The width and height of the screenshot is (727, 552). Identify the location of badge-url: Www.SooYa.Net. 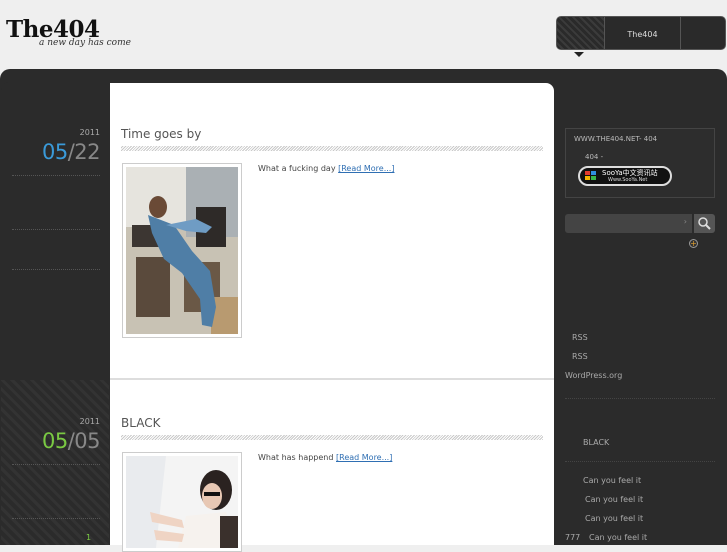
(628, 180).